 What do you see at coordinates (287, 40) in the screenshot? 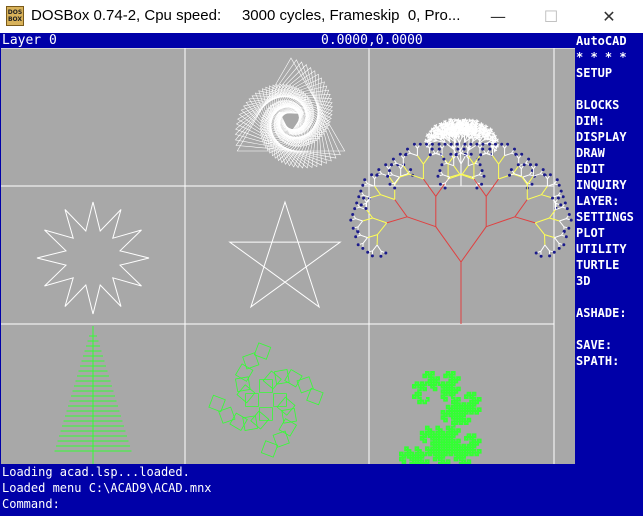
I see `status-bar: Layer 0 0.0000,0.0000` at bounding box center [287, 40].